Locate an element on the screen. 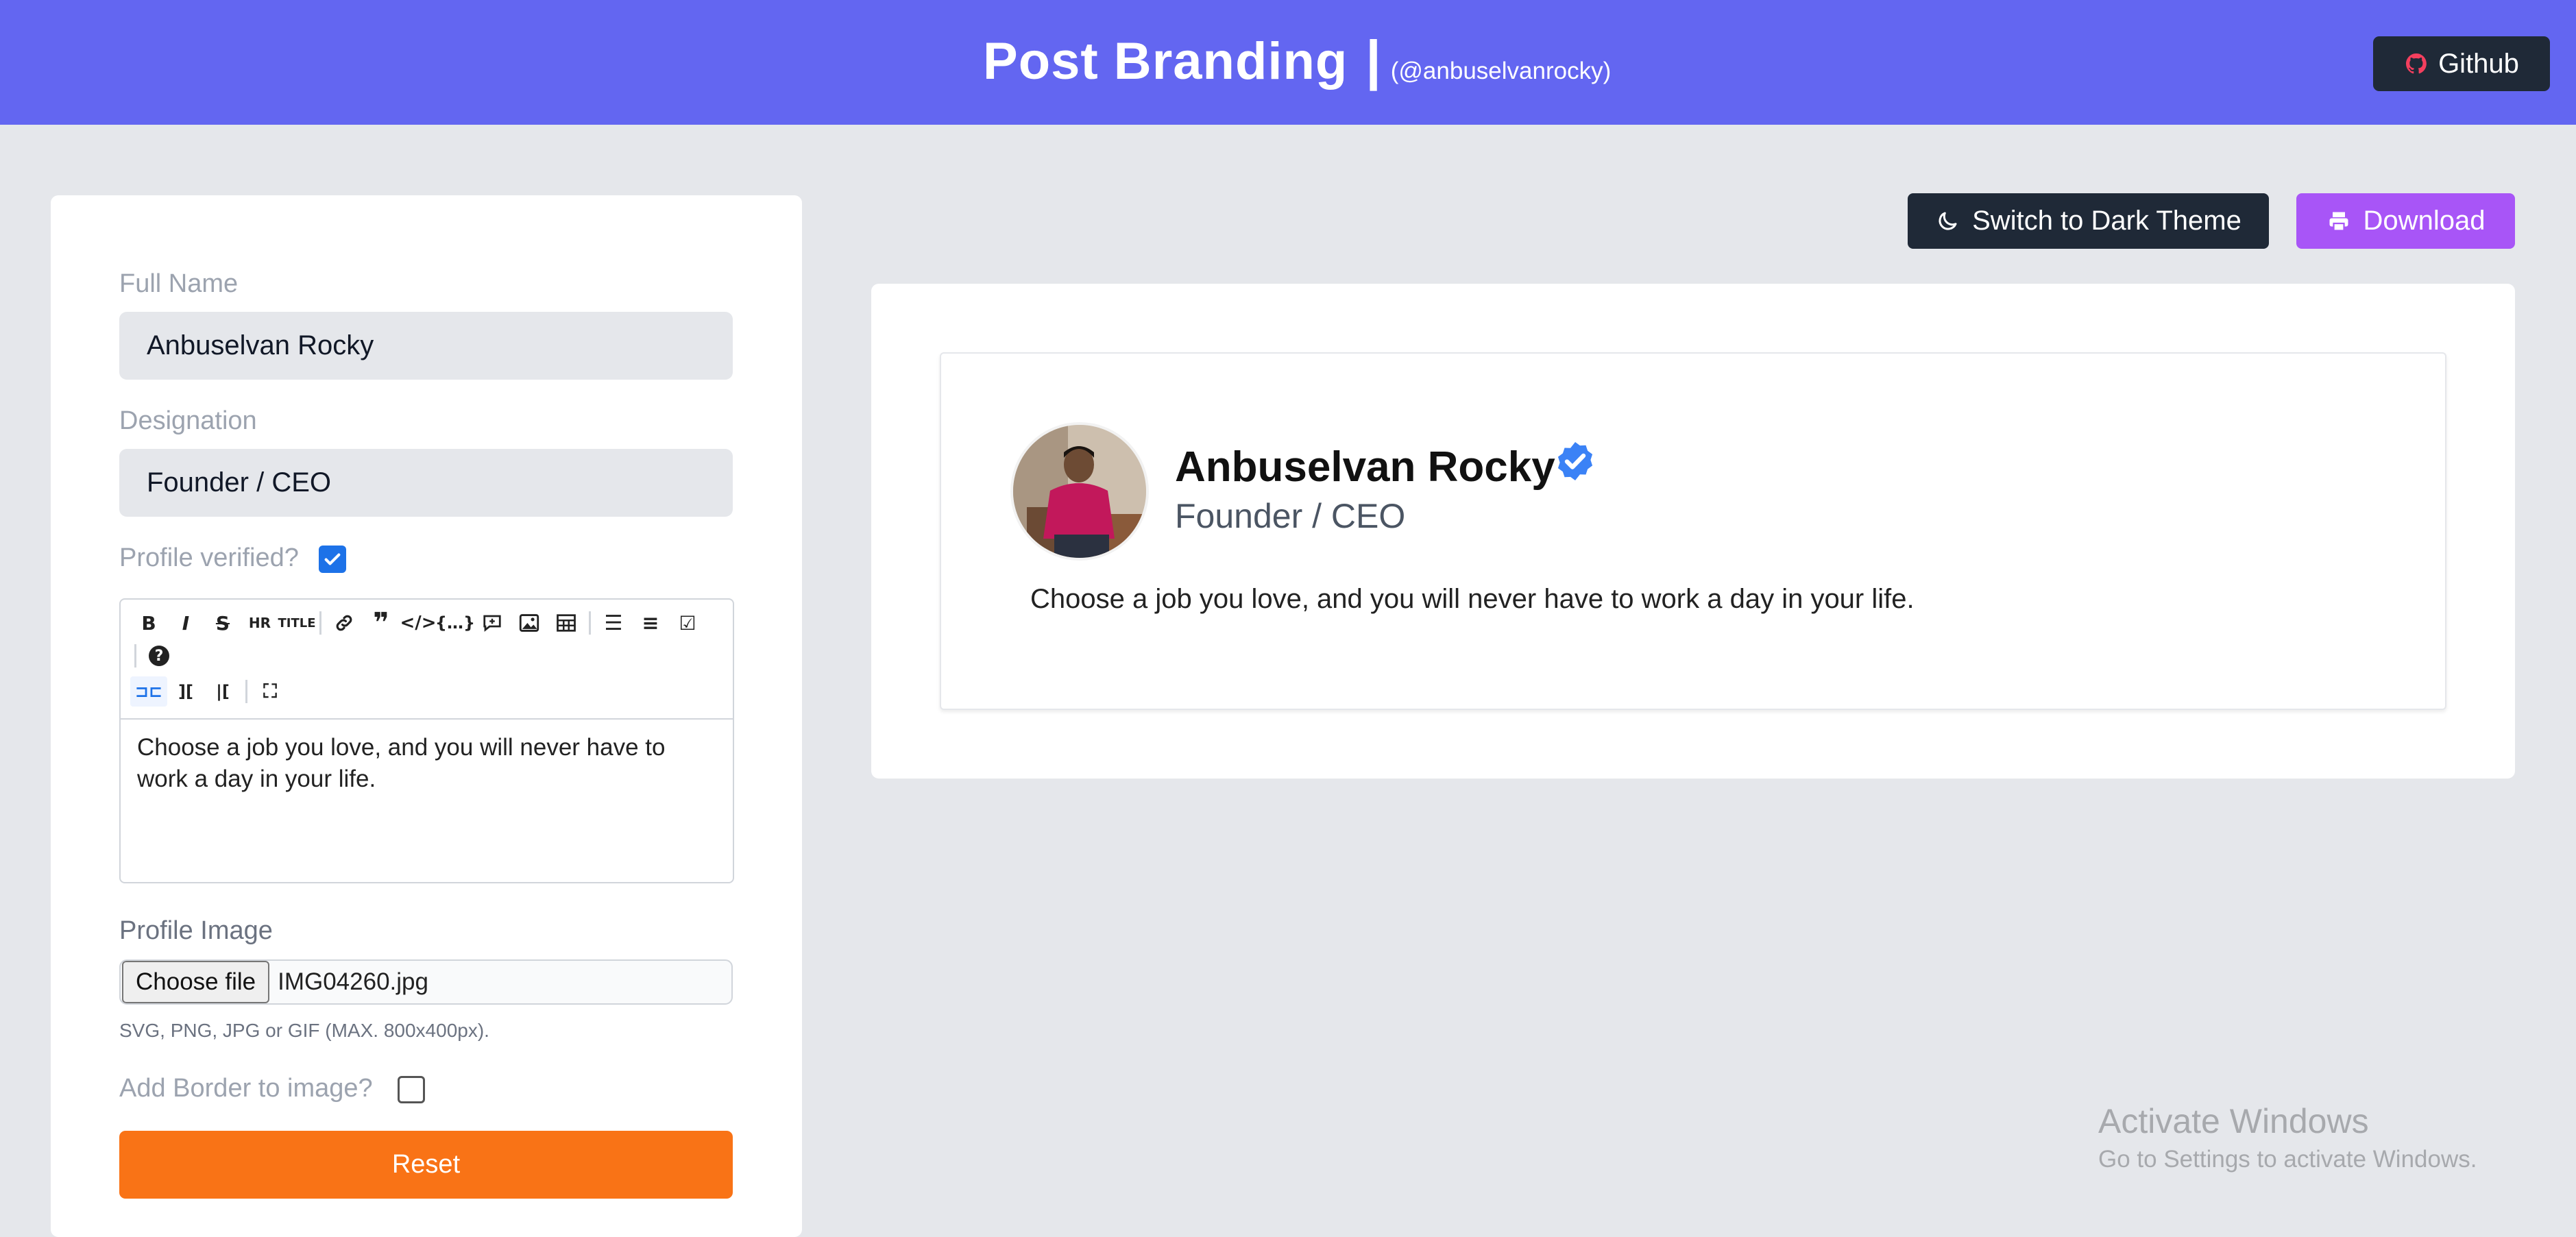 Image resolution: width=2576 pixels, height=1237 pixels. strikethrough-icon: S is located at coordinates (222, 623).